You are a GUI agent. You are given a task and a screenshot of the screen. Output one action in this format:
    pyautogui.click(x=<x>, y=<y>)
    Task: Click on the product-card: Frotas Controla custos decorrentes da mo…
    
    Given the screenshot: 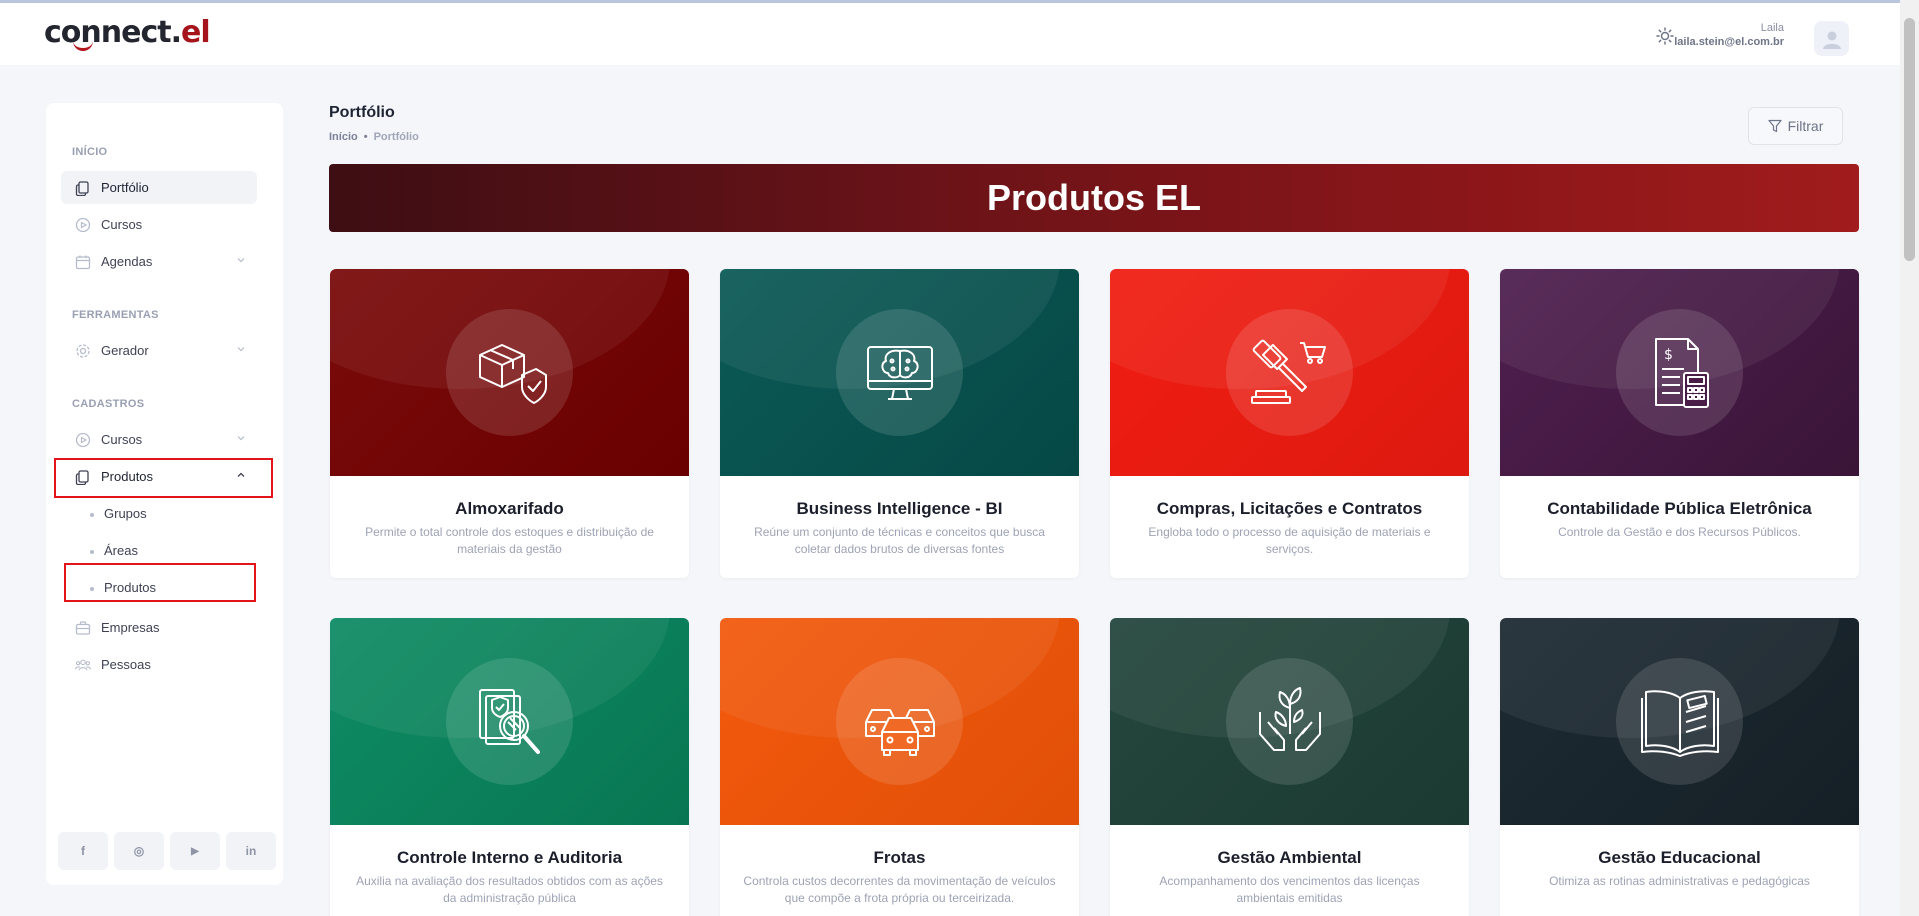 What is the action you would take?
    pyautogui.click(x=899, y=767)
    